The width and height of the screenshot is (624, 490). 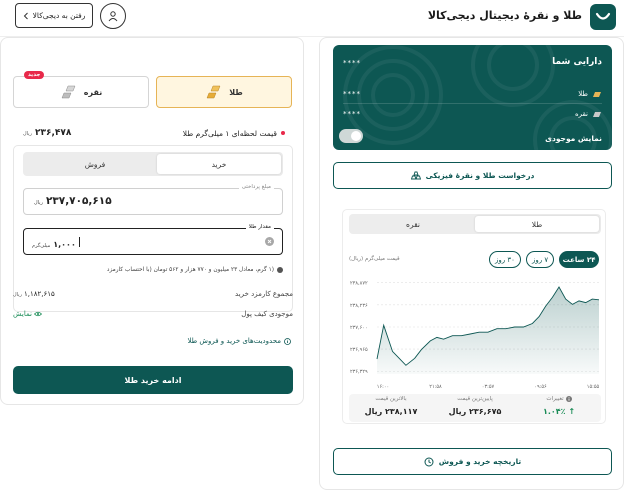 I want to click on asset-gold-label: طلا, so click(x=583, y=94).